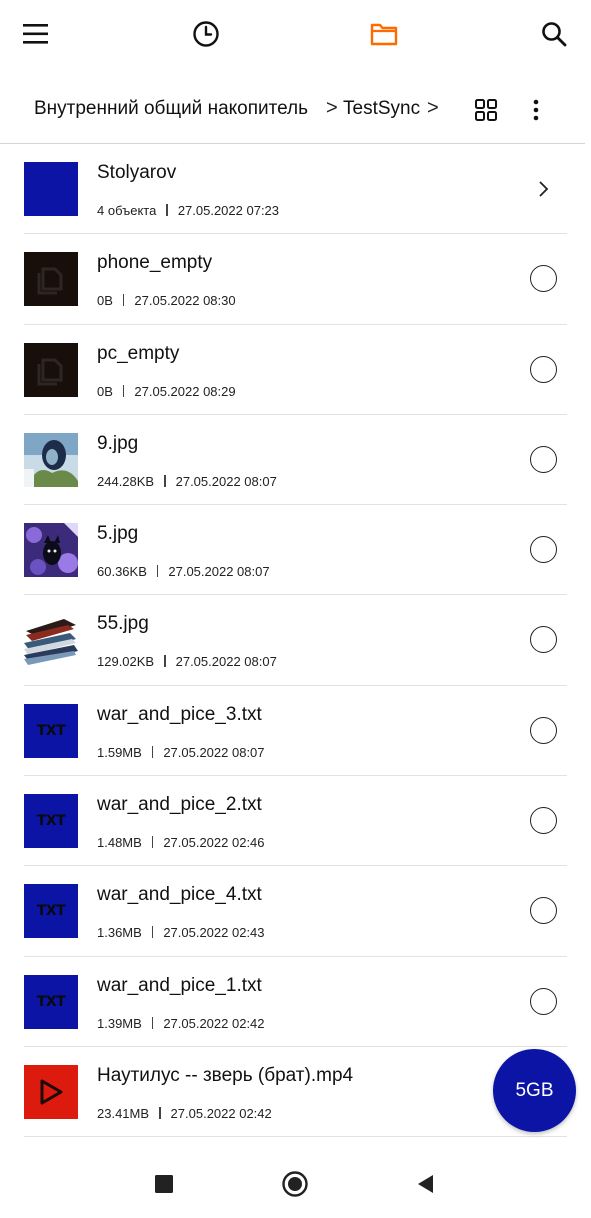  I want to click on item-date: 27.05.2022 08:30, so click(185, 301).